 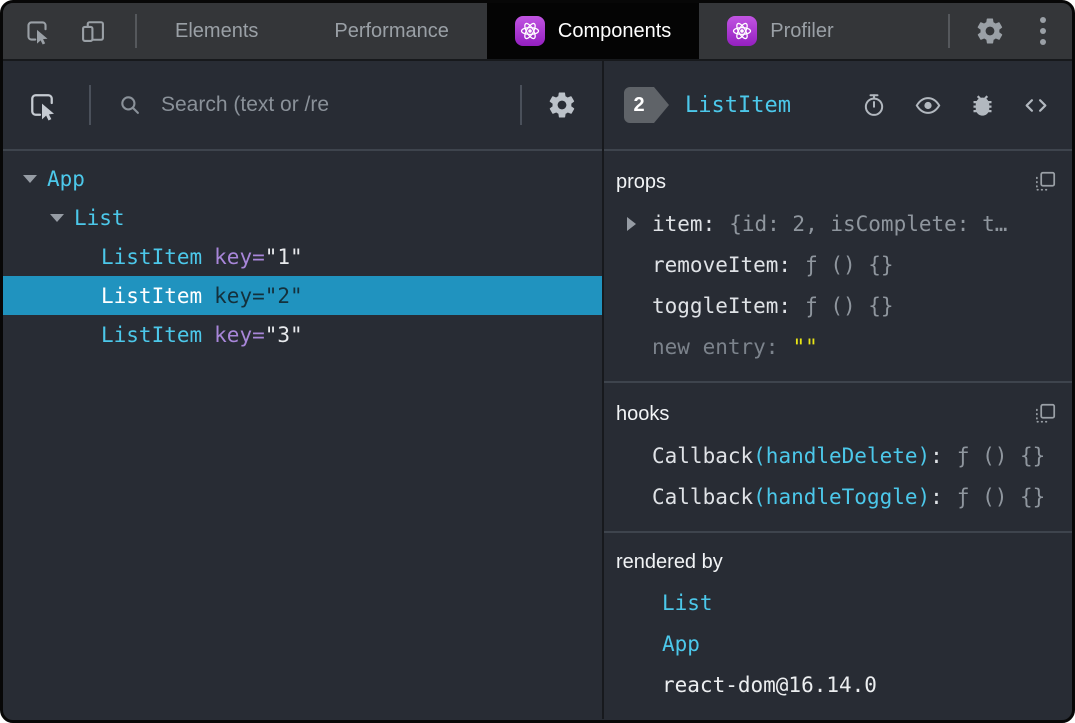 What do you see at coordinates (283, 334) in the screenshot?
I see `key-value: "3"` at bounding box center [283, 334].